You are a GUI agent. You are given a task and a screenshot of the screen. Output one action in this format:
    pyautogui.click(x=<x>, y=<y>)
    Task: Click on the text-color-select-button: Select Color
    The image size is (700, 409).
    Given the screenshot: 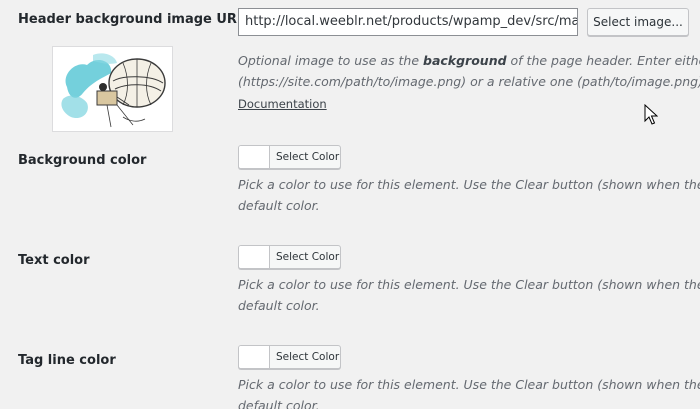 What is the action you would take?
    pyautogui.click(x=289, y=257)
    